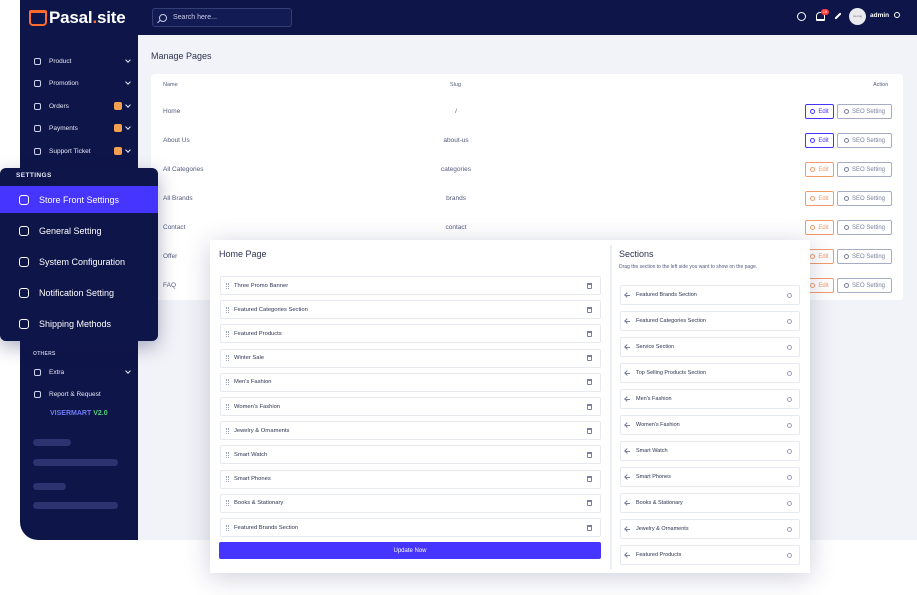 The height and width of the screenshot is (595, 917). Describe the element at coordinates (82, 394) in the screenshot. I see `sidebar-item-report: Report & Request` at that location.